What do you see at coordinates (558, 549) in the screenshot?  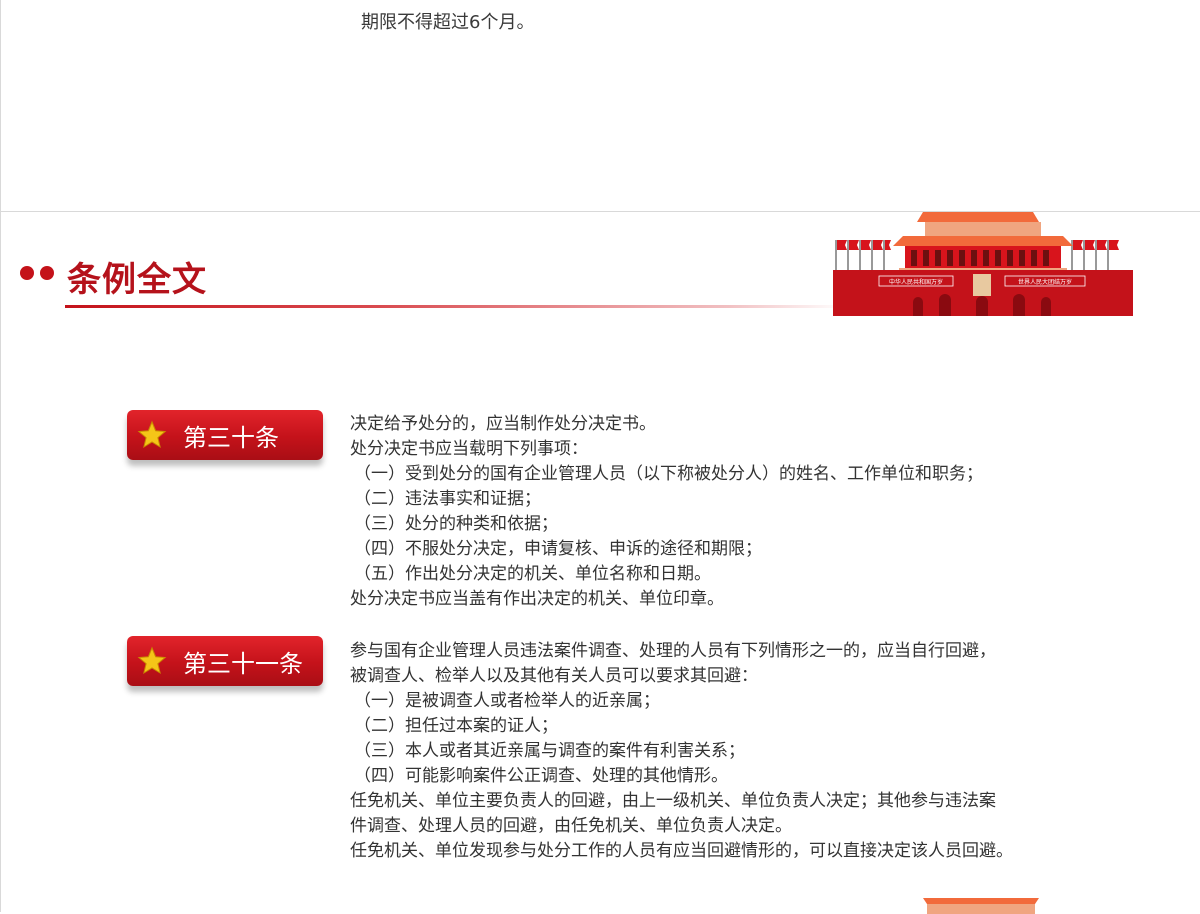 I see `text-line: （四）不服处分决定，申请复核、申诉的途径和期限；` at bounding box center [558, 549].